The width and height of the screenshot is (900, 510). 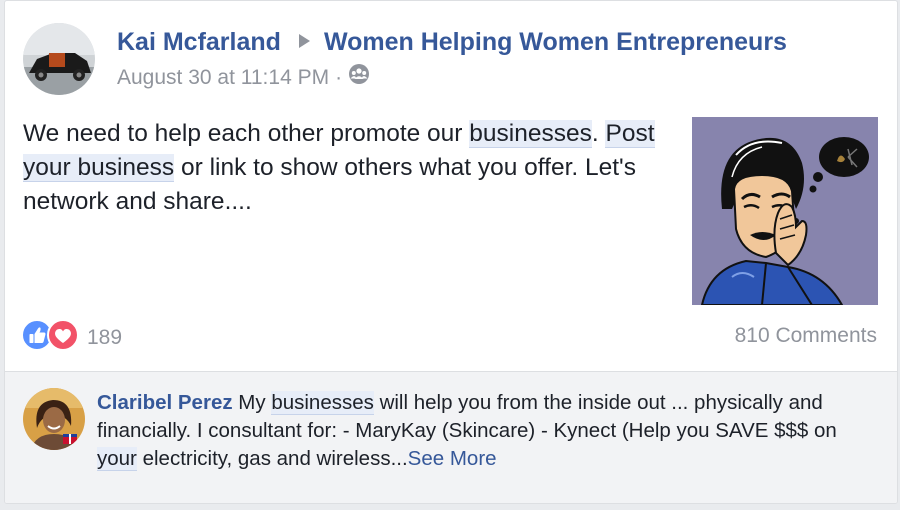 I want to click on post-meta: August 30 at 11:14 PM ·, so click(x=243, y=78).